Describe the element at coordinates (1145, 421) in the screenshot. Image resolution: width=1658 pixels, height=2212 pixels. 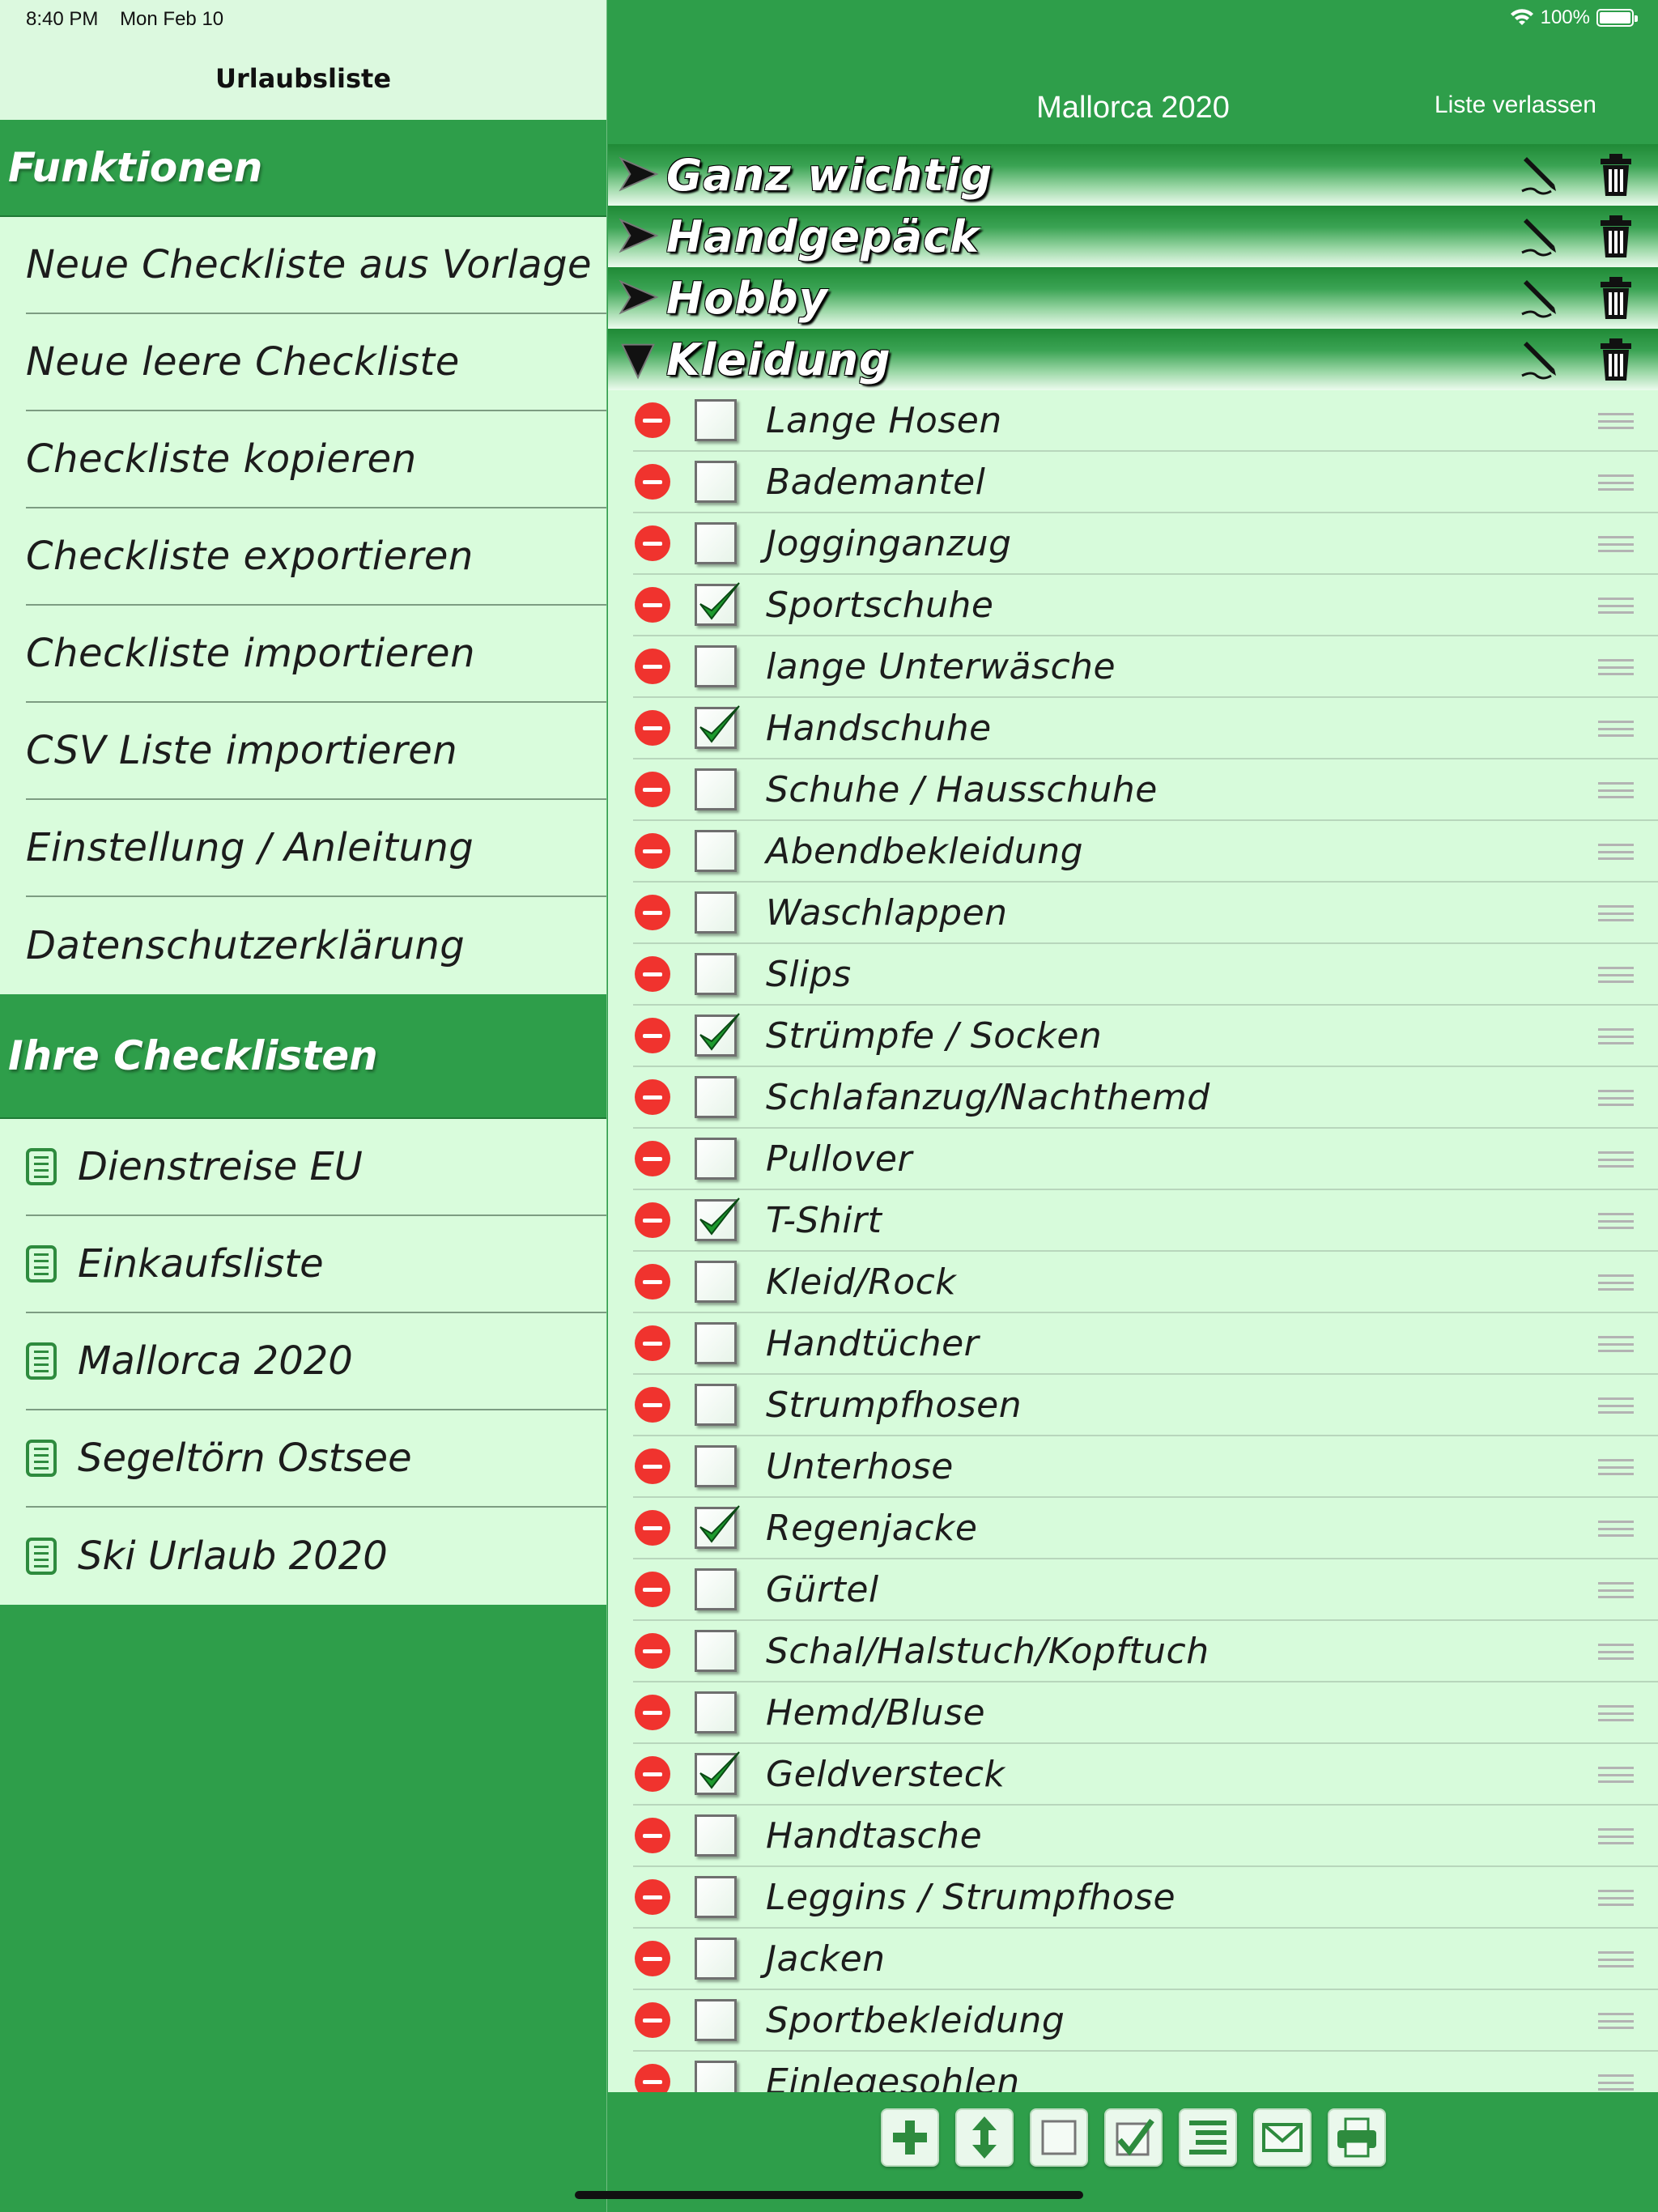
I see `list-item: Lange Hosen` at that location.